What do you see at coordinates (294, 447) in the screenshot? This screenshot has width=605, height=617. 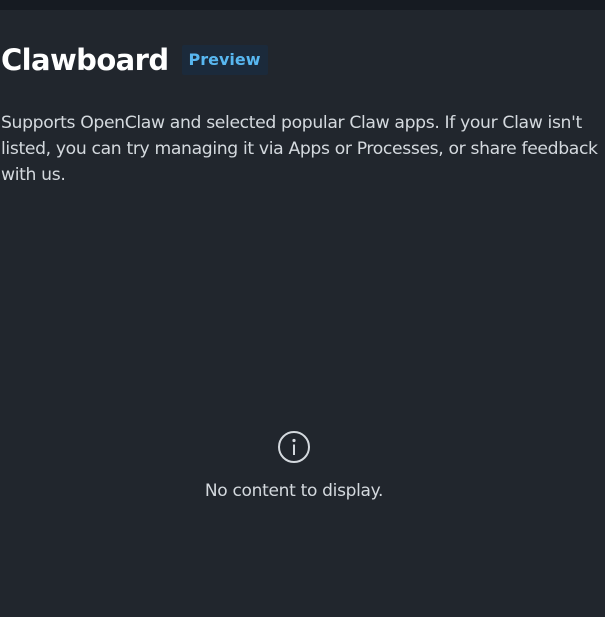 I see `info-icon` at bounding box center [294, 447].